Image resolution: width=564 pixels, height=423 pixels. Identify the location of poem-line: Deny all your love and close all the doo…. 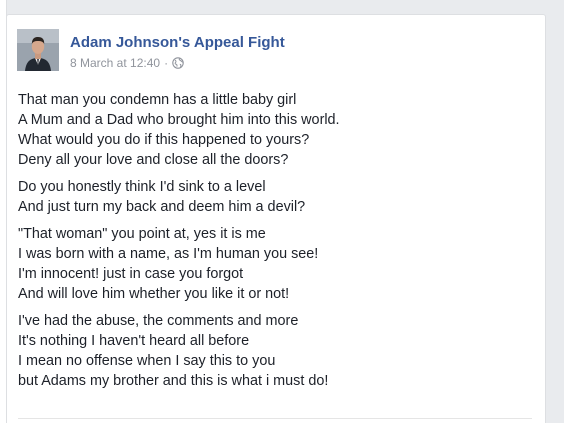
(153, 160).